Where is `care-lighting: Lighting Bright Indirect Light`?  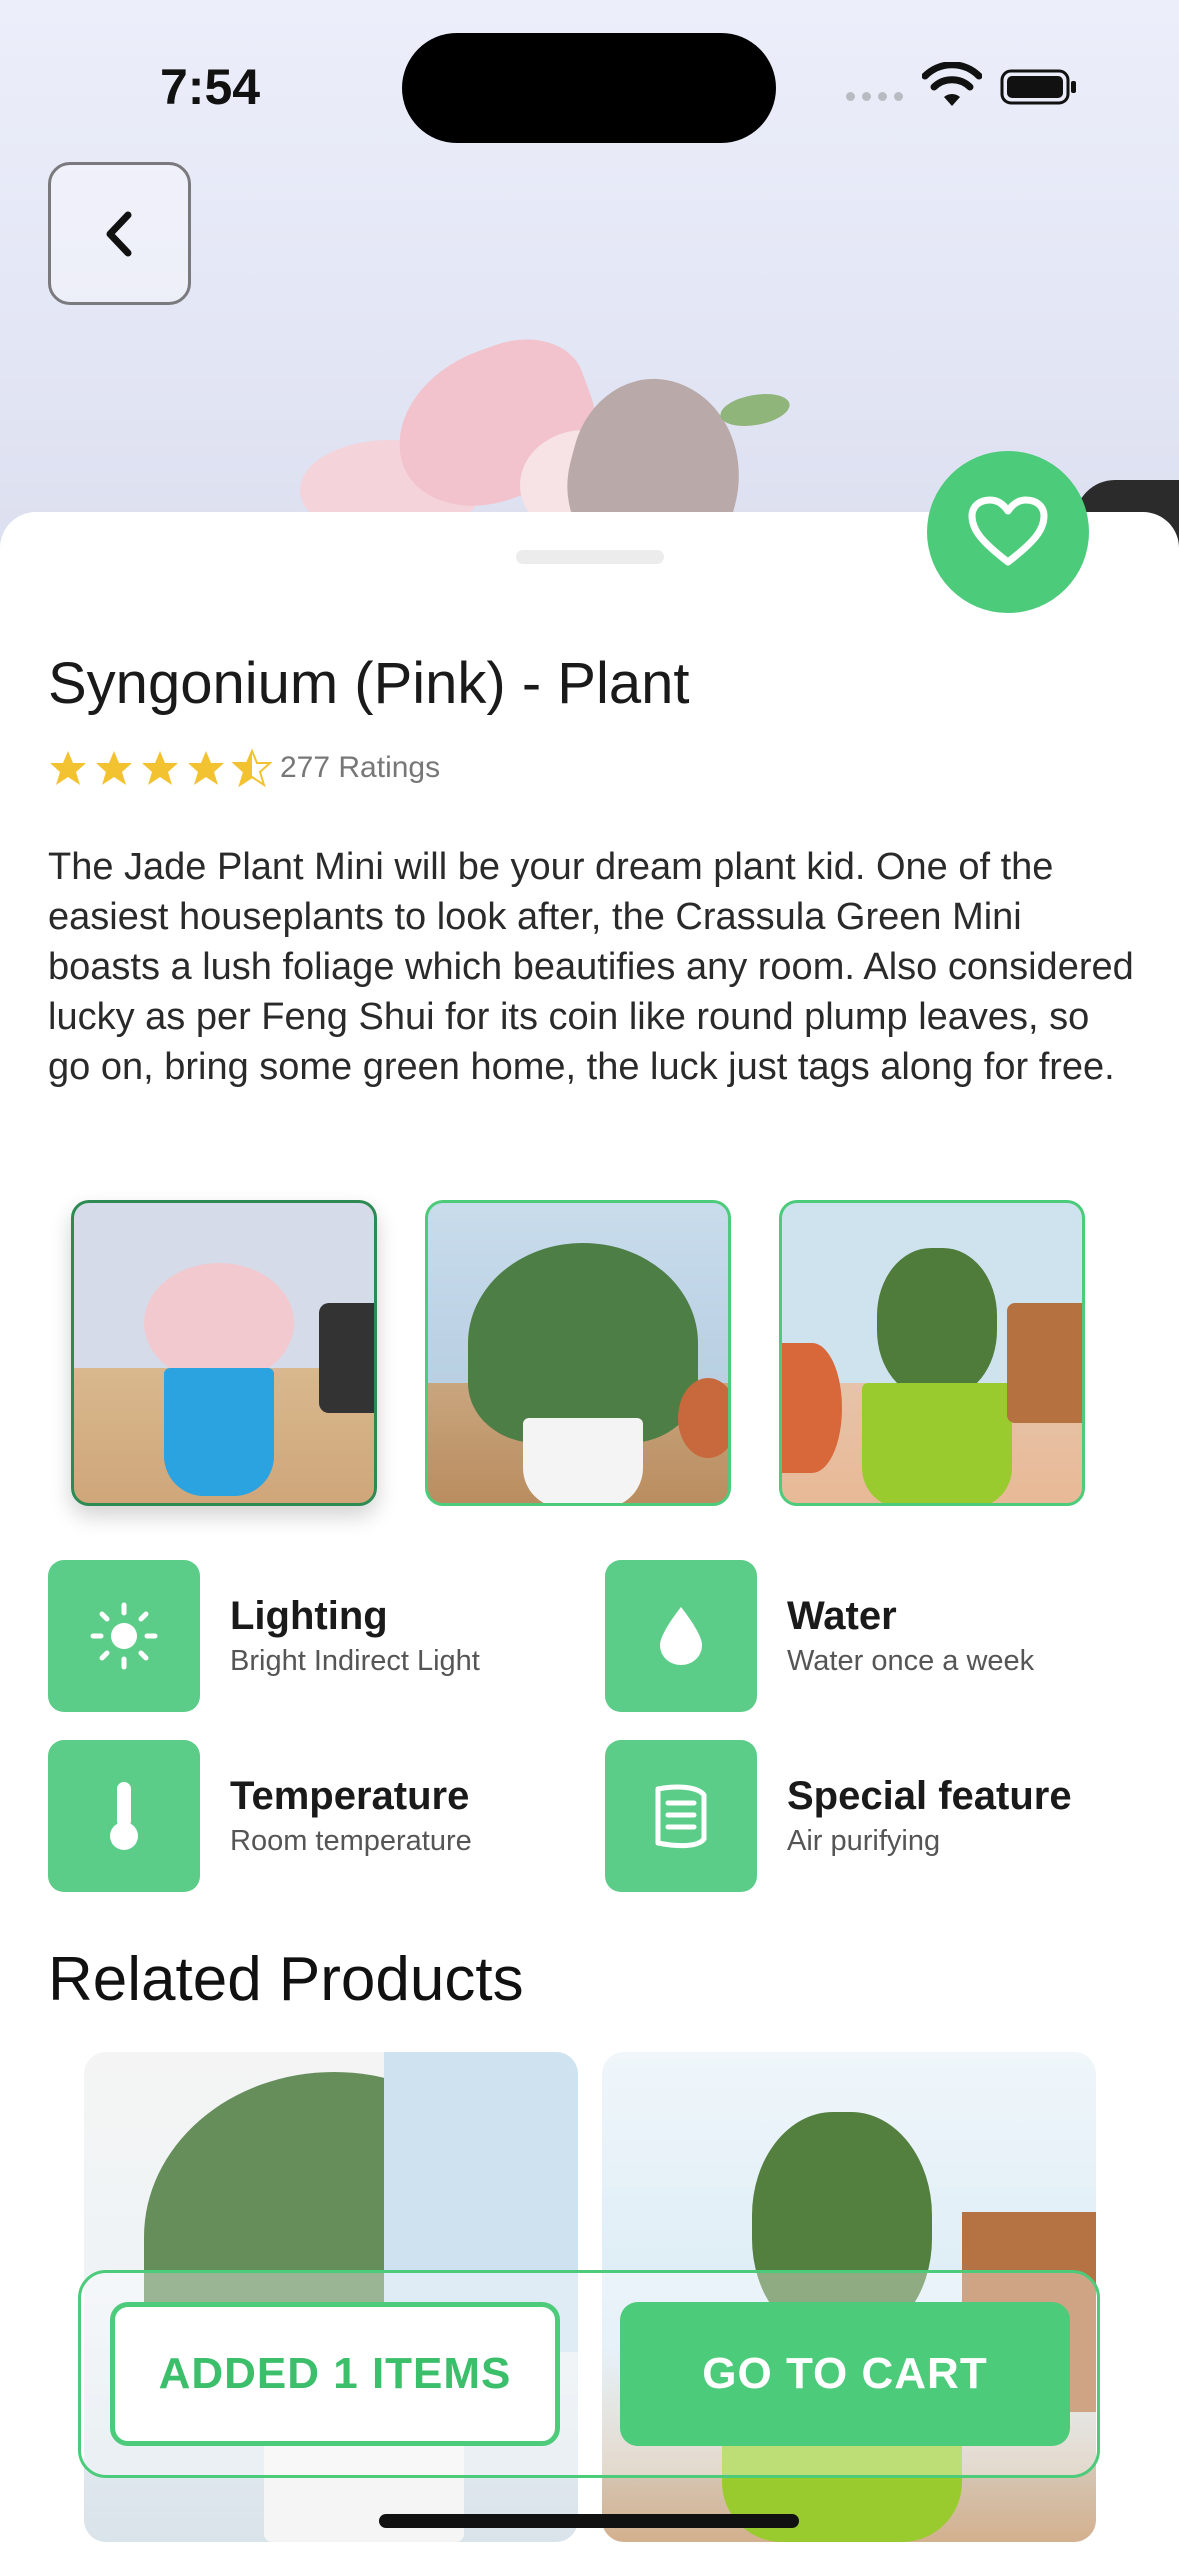
care-lighting: Lighting Bright Indirect Light is located at coordinates (264, 1636).